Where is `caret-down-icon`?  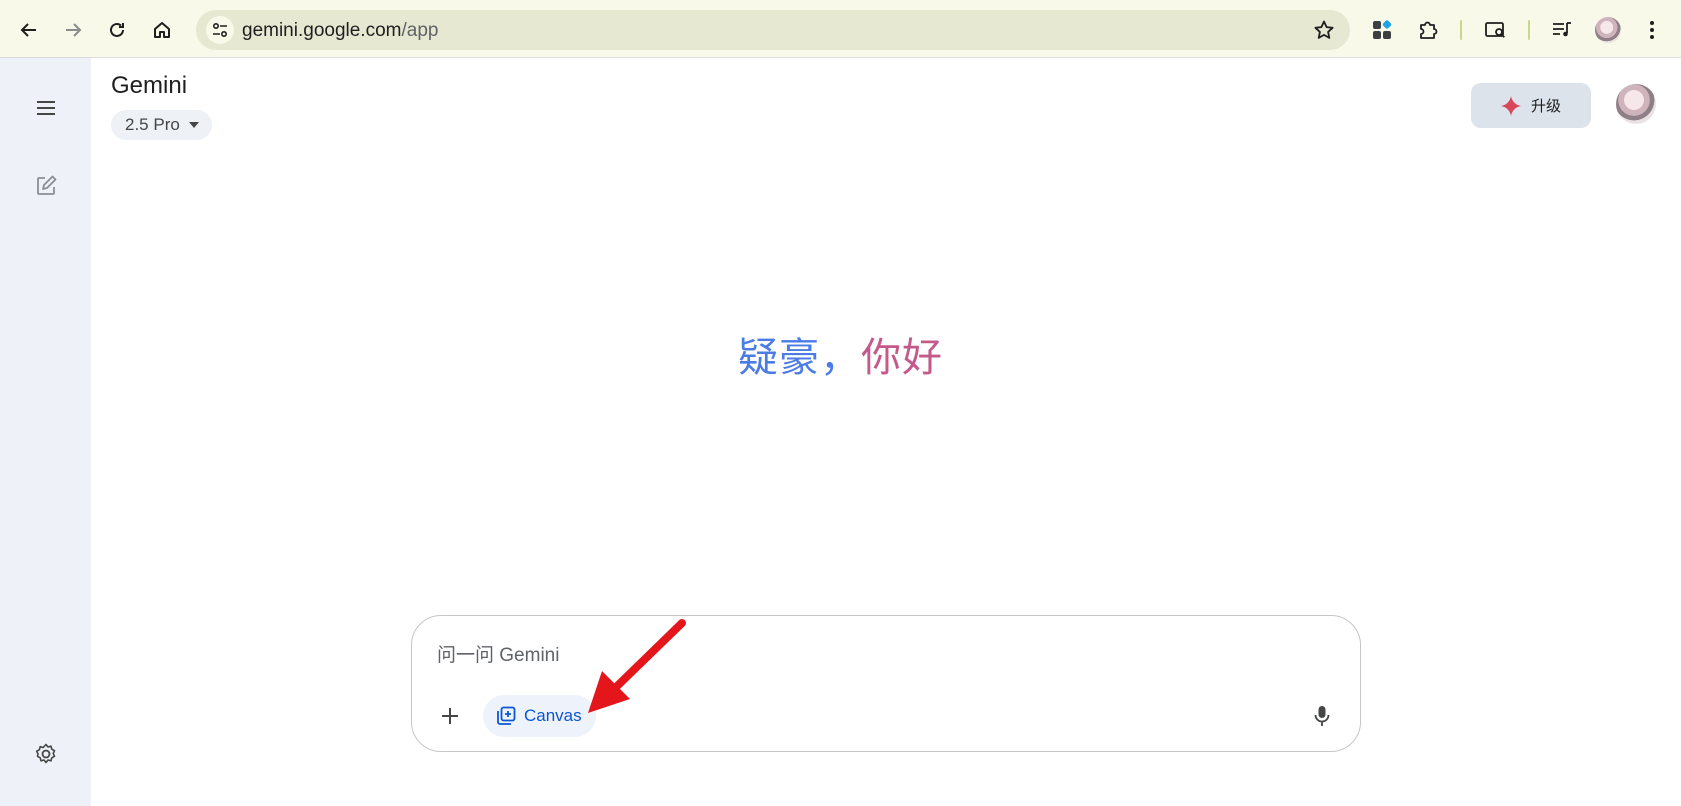 caret-down-icon is located at coordinates (193, 125).